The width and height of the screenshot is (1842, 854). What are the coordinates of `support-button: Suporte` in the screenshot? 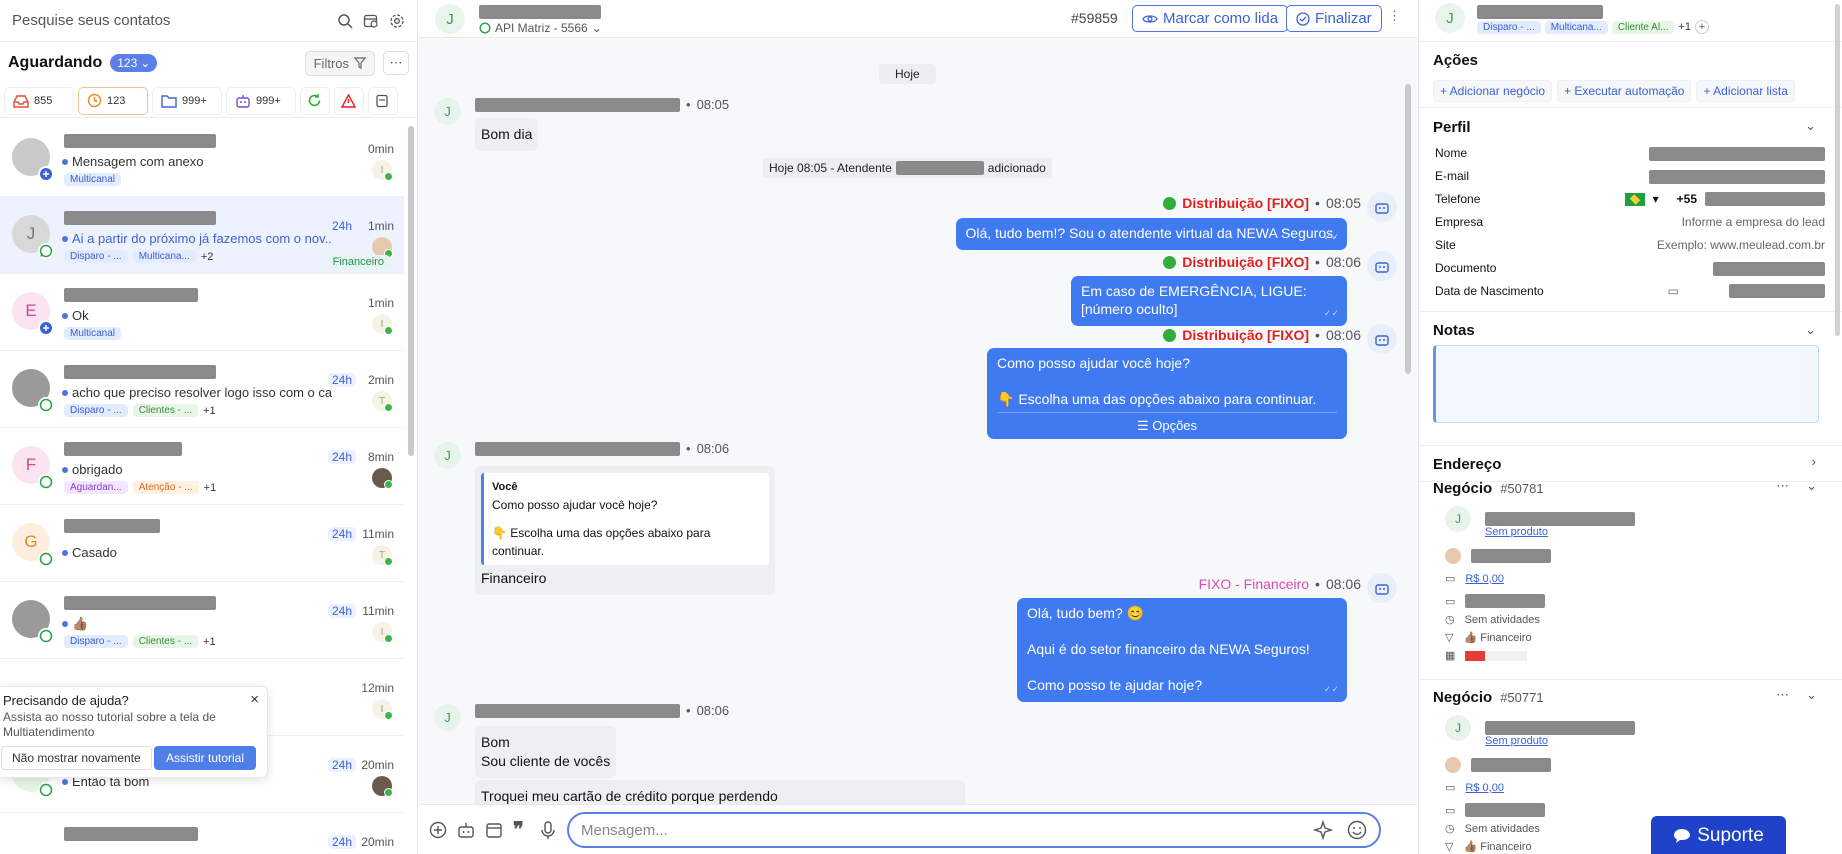 It's located at (1718, 835).